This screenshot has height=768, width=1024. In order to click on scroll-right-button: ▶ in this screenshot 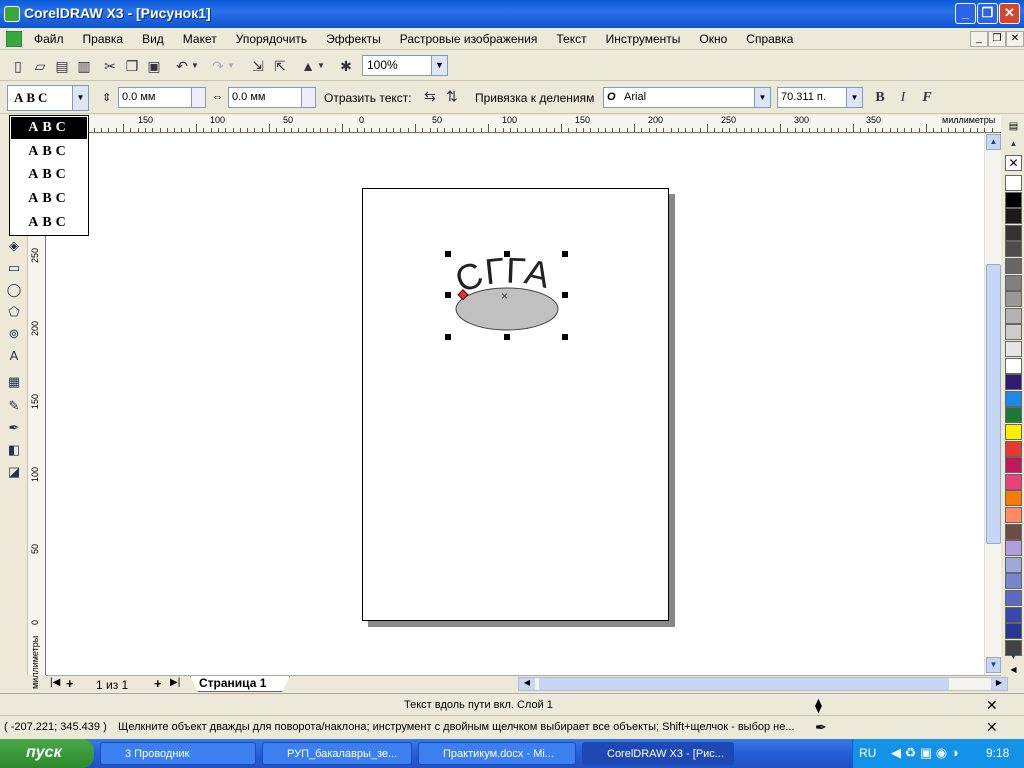, I will do `click(999, 684)`.